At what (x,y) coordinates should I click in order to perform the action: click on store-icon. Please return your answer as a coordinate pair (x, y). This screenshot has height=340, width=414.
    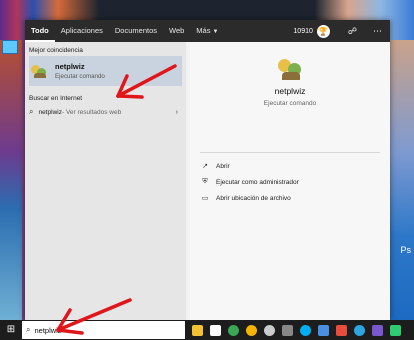
    Looking at the image, I should click on (215, 330).